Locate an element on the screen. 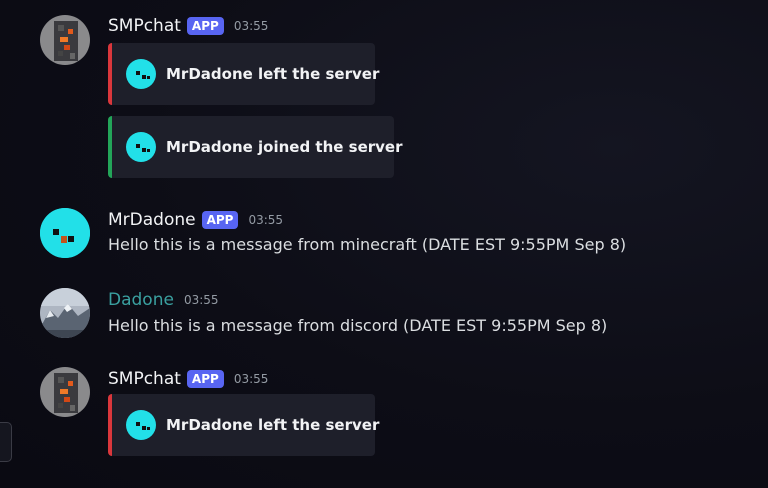 This screenshot has width=768, height=488. message-header: Dadone 03:55 is located at coordinates (163, 300).